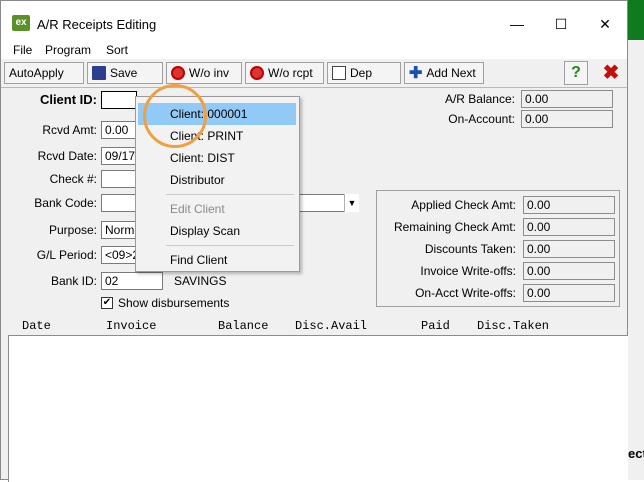  What do you see at coordinates (569, 227) in the screenshot?
I see `remaining-check-amt-value: 0.00` at bounding box center [569, 227].